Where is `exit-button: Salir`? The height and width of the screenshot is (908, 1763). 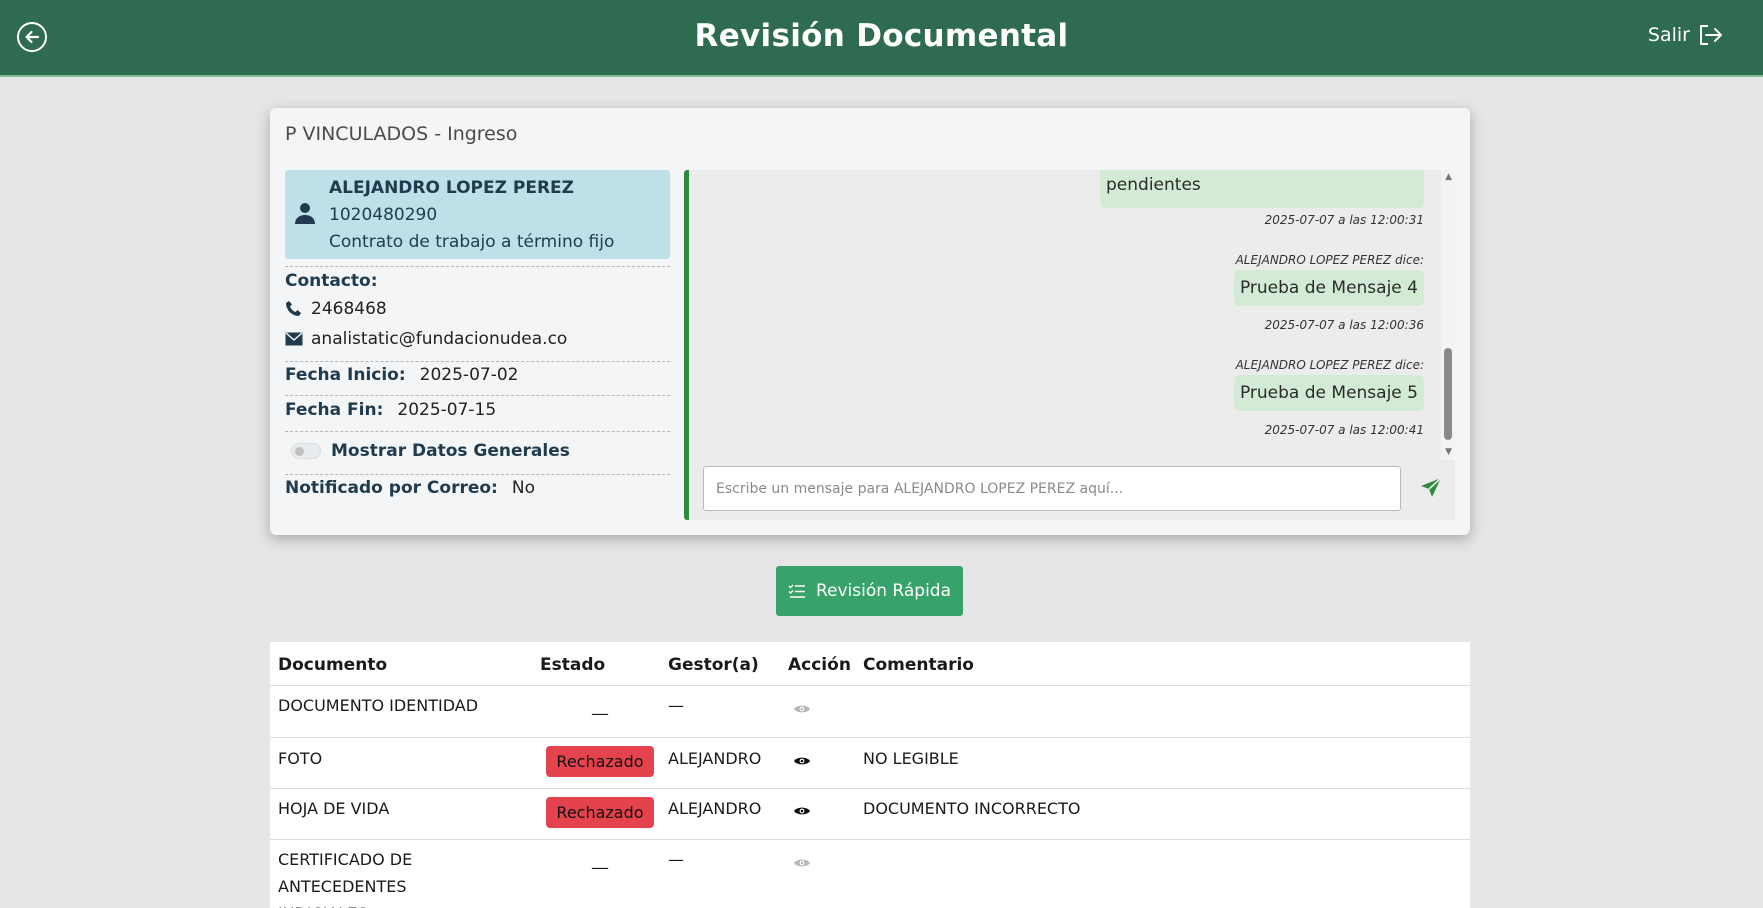 exit-button: Salir is located at coordinates (1686, 35).